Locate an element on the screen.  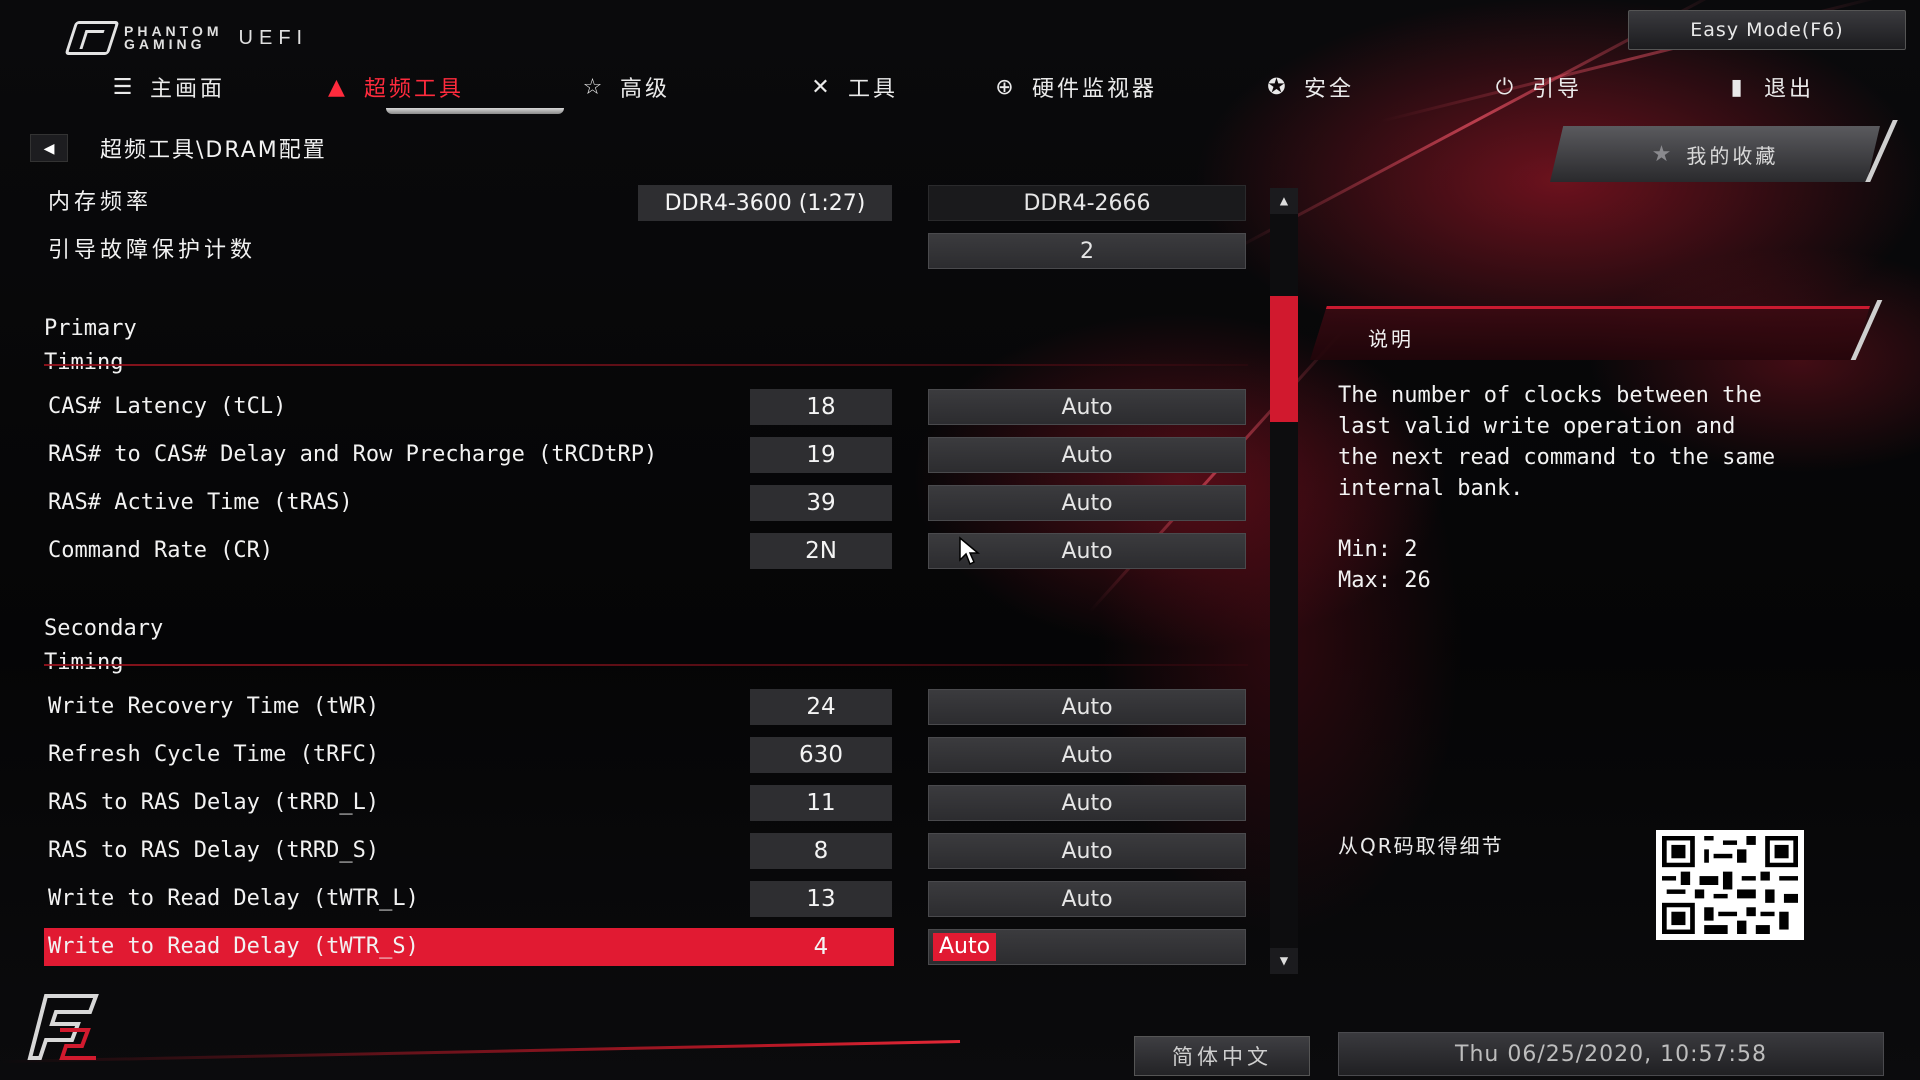
option-select-trrd-s: Auto is located at coordinates (1087, 851).